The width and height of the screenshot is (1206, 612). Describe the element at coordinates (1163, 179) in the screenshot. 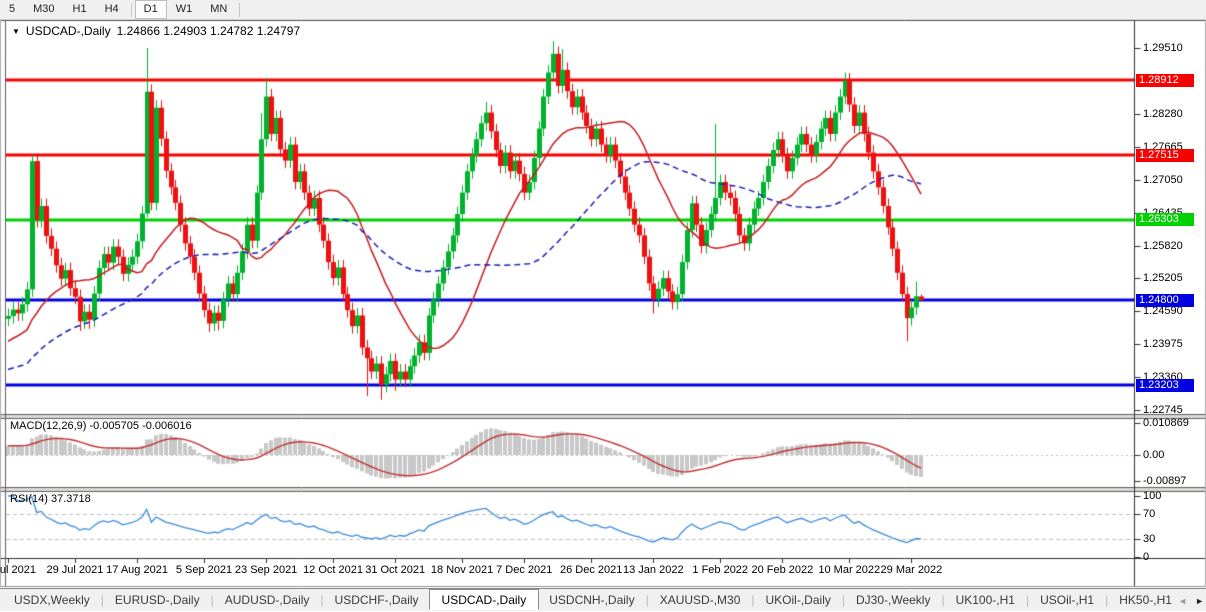

I see `price-axis-tick: 1.27050` at that location.